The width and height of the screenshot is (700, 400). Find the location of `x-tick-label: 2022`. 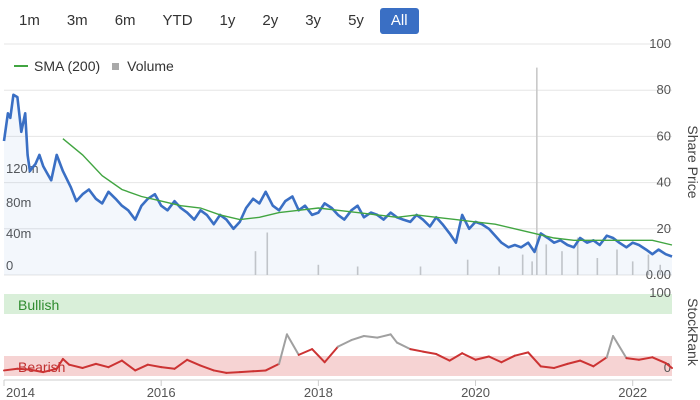

x-tick-label: 2022 is located at coordinates (632, 392).